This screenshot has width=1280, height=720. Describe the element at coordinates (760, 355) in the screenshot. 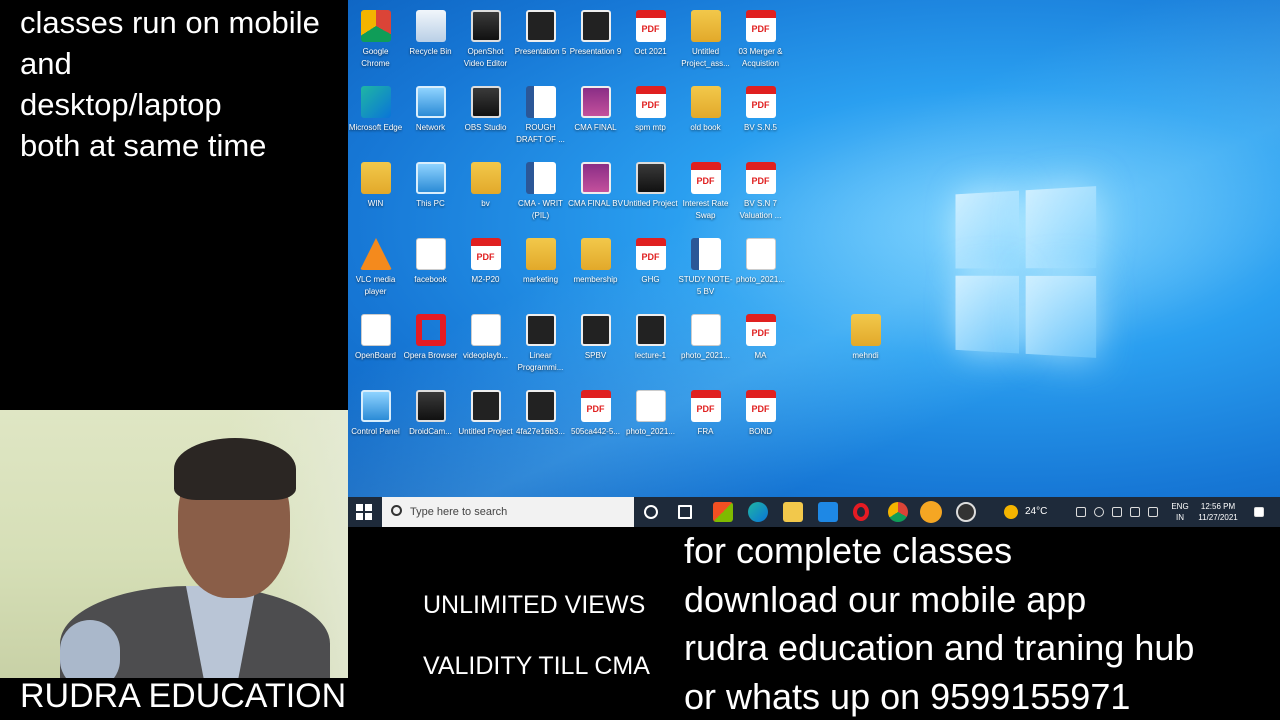

I see `desktop-icon-label: MA` at that location.